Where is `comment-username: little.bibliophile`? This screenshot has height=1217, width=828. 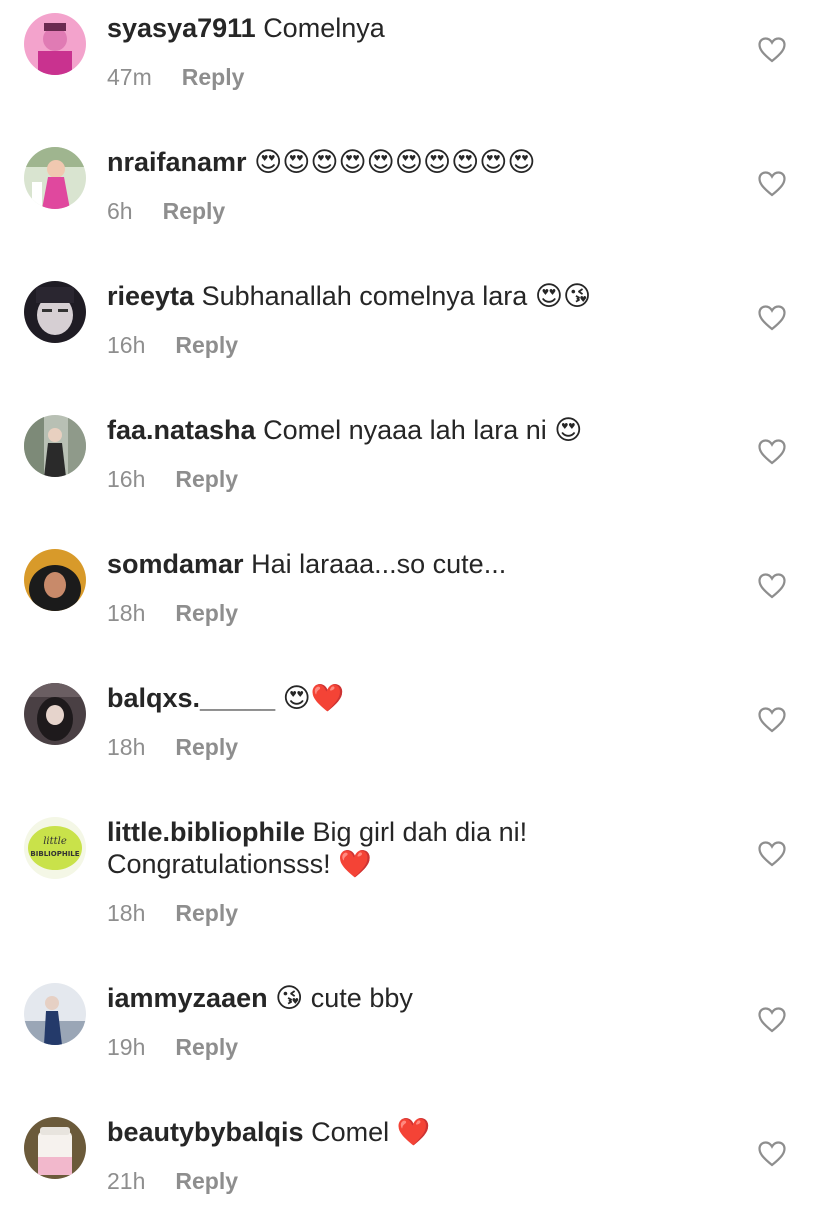 comment-username: little.bibliophile is located at coordinates (206, 832).